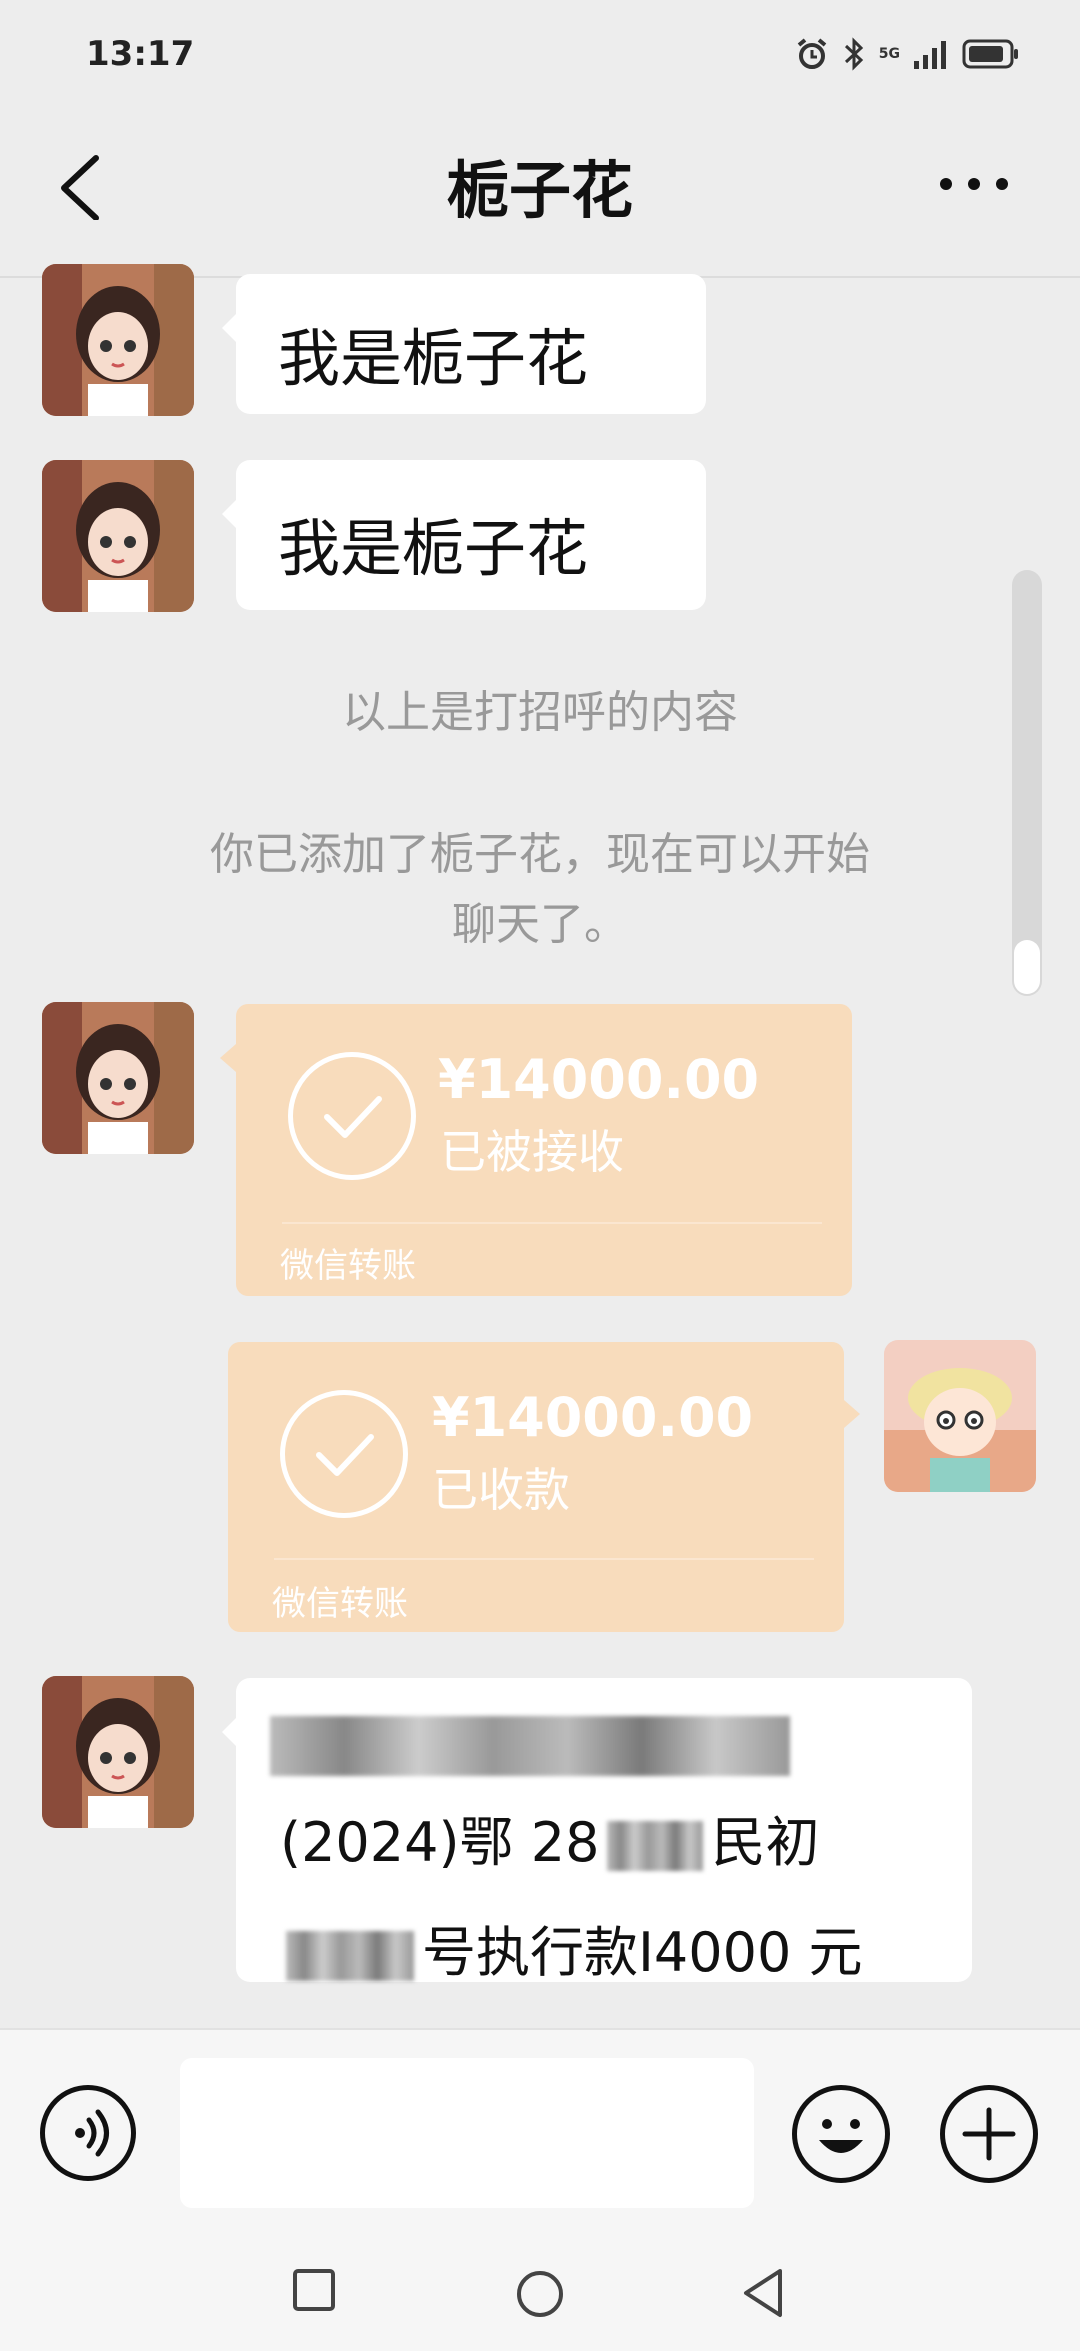  I want to click on transfer-status: 已被接收, so click(532, 1152).